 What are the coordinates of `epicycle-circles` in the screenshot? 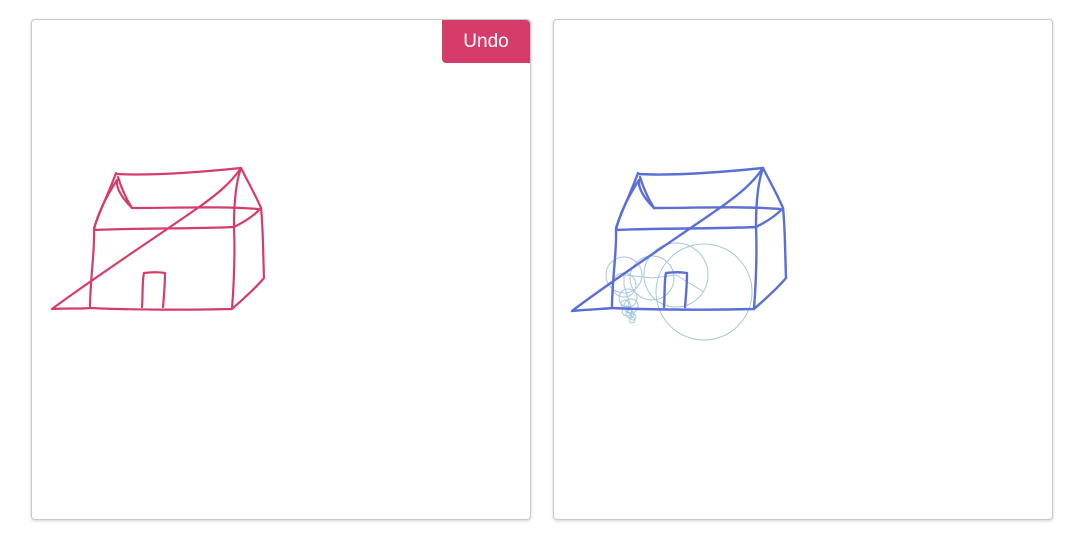 It's located at (679, 291).